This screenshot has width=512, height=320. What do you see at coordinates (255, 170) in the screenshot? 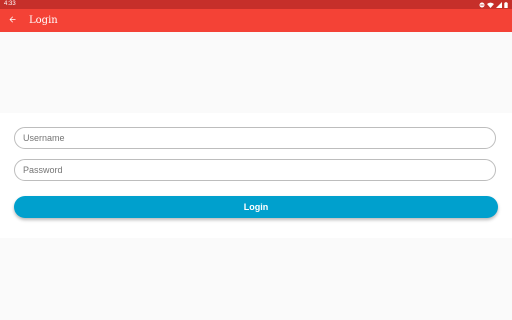
I see `password-input` at bounding box center [255, 170].